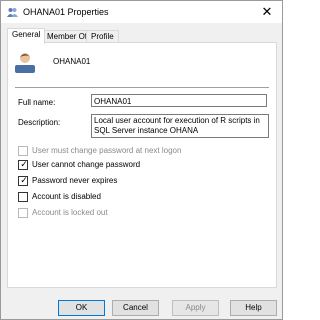  I want to click on close-icon: ✕, so click(267, 11).